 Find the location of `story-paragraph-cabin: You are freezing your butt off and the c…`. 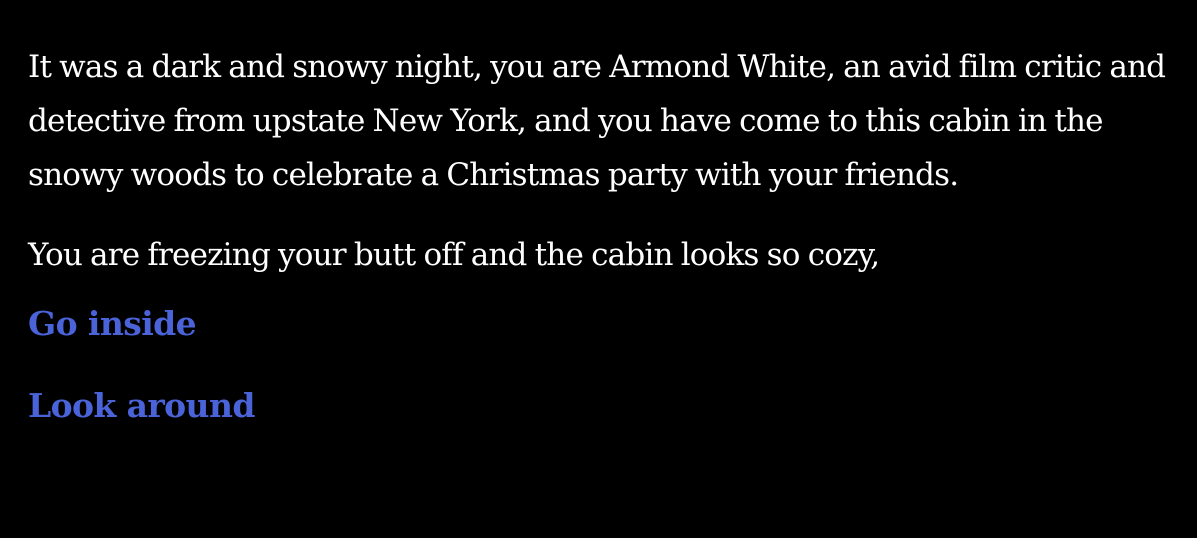

story-paragraph-cabin: You are freezing your butt off and the c… is located at coordinates (454, 255).